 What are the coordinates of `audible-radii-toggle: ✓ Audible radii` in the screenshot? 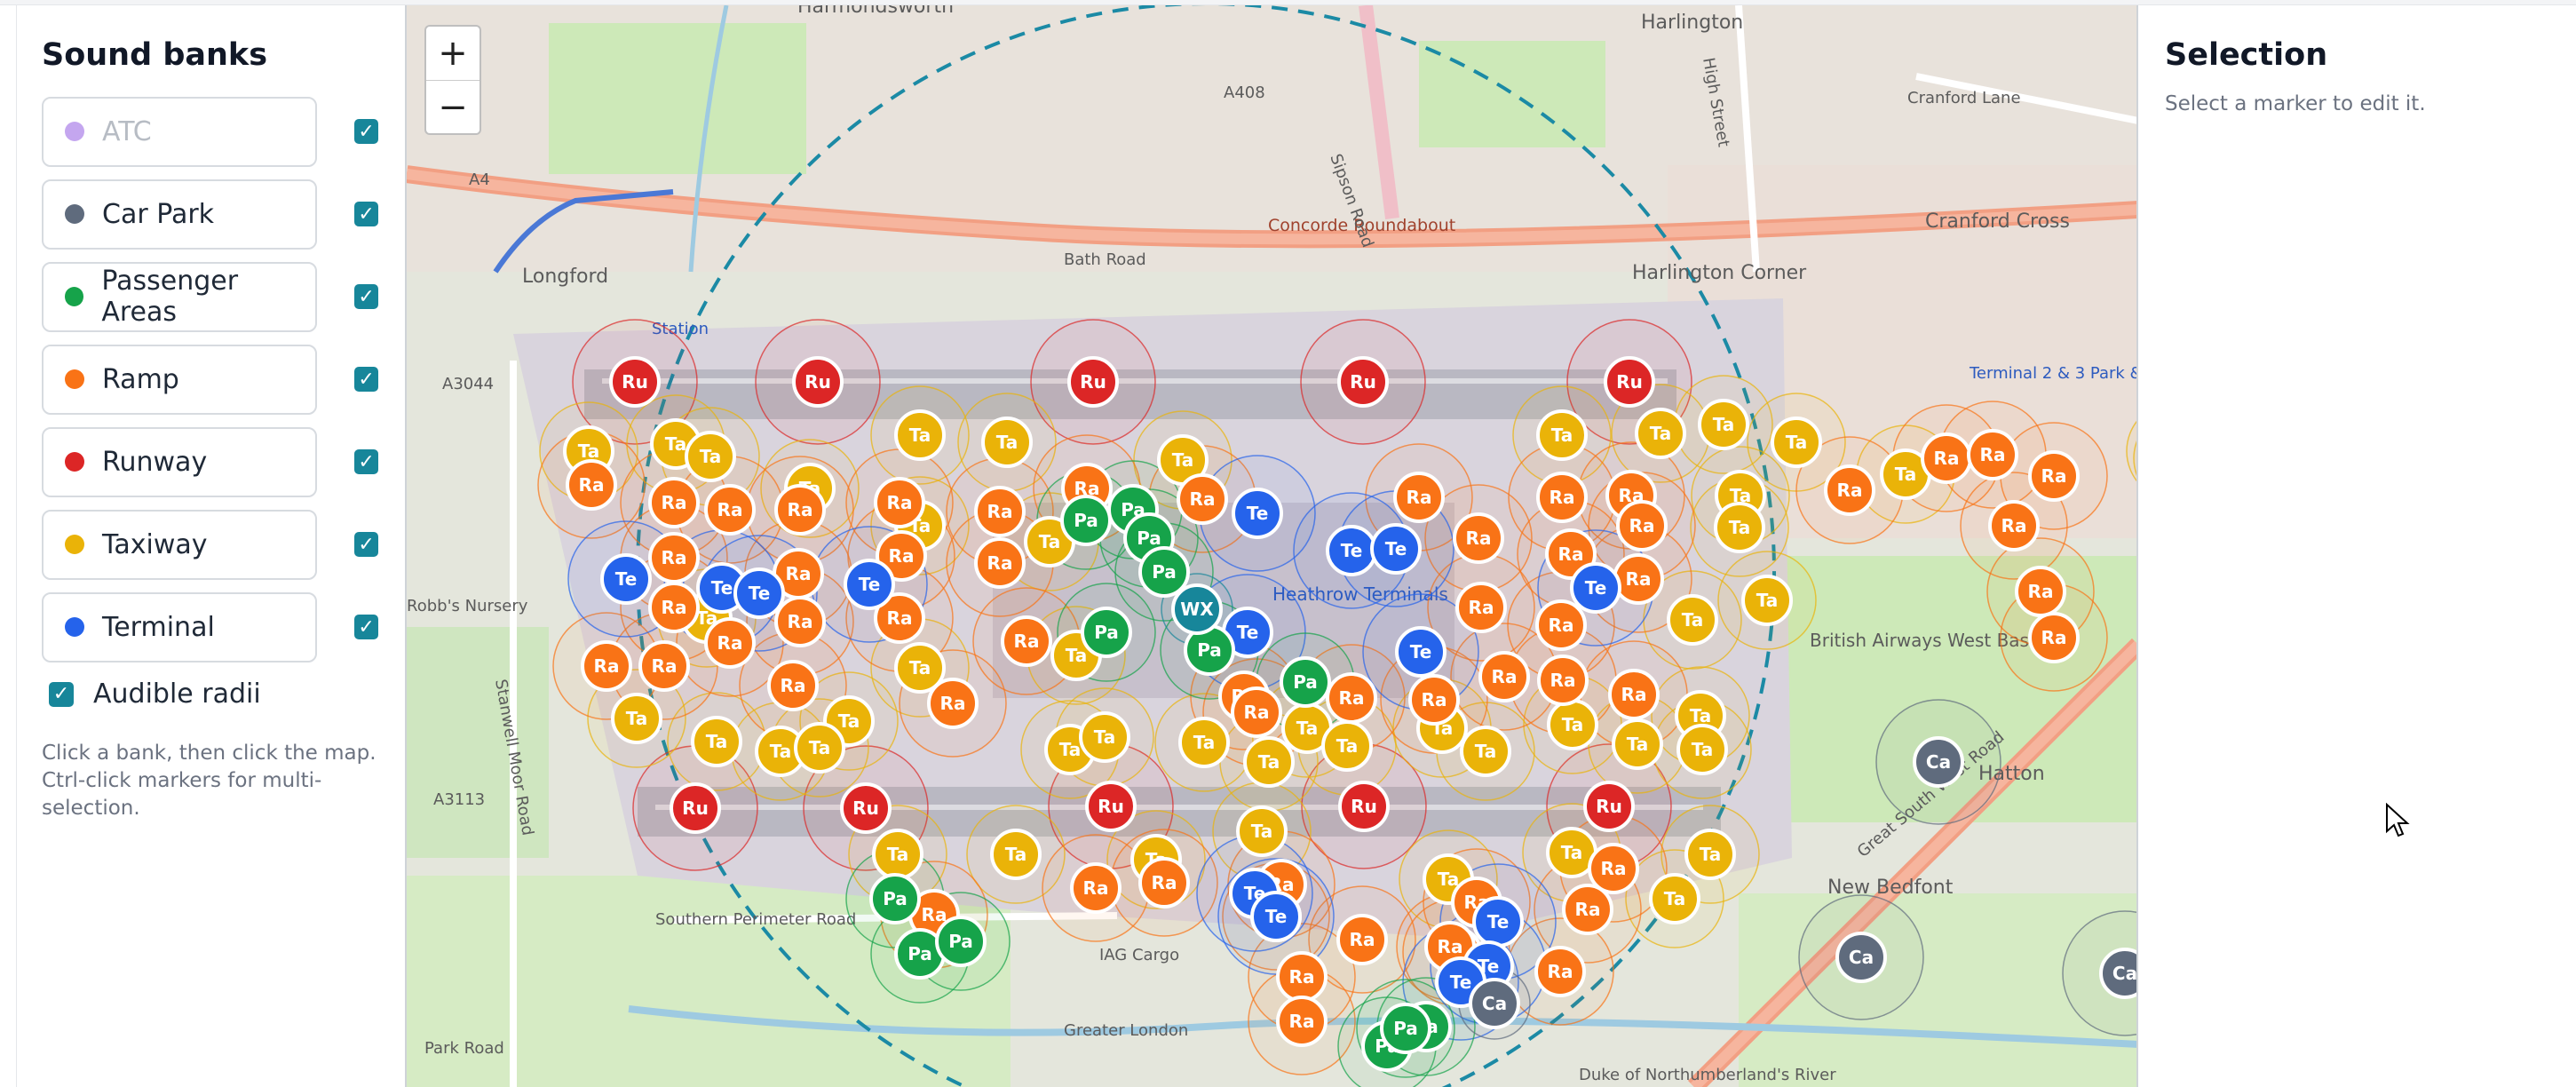 It's located at (210, 694).